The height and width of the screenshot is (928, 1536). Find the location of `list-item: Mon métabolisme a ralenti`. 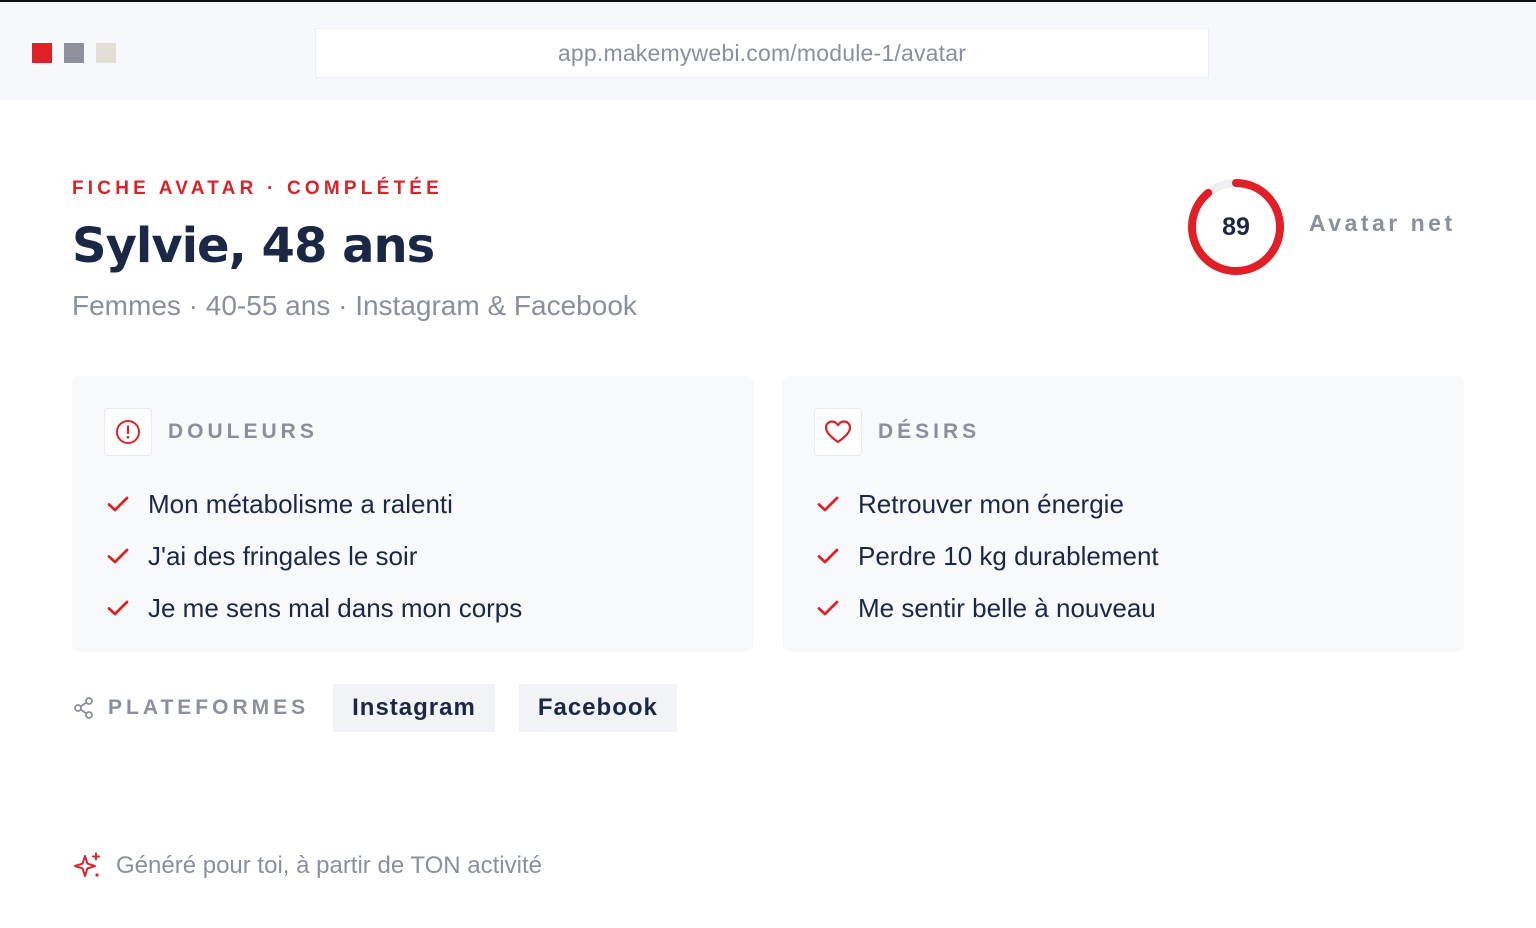

list-item: Mon métabolisme a ralenti is located at coordinates (313, 504).